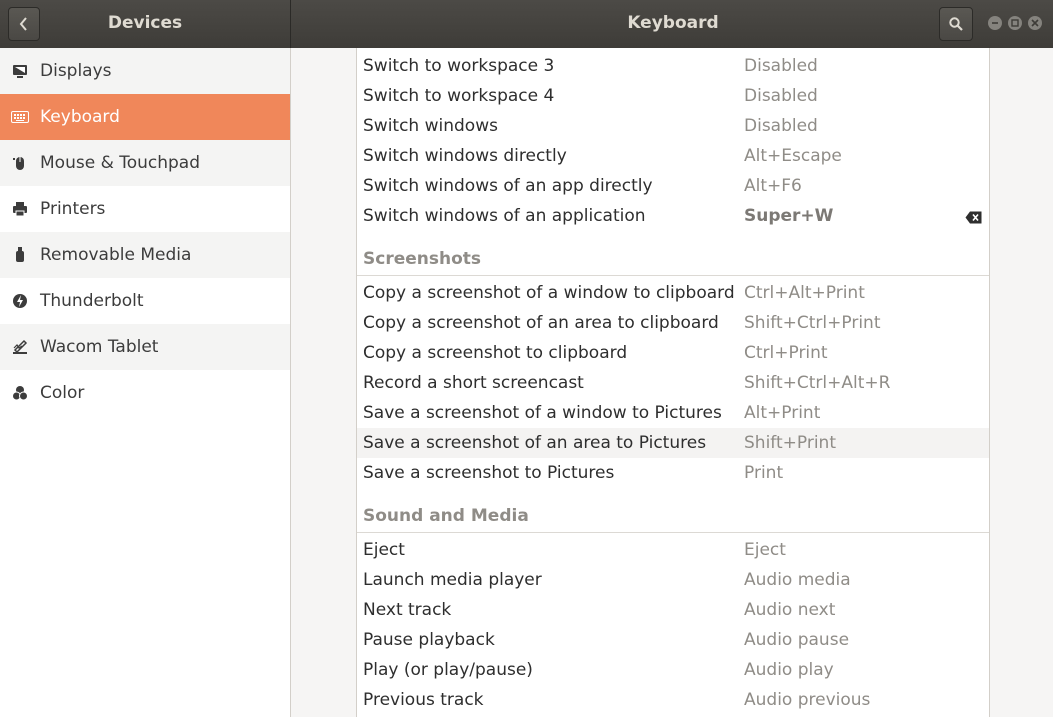  What do you see at coordinates (673, 260) in the screenshot?
I see `section-header-screenshots: Screenshots` at bounding box center [673, 260].